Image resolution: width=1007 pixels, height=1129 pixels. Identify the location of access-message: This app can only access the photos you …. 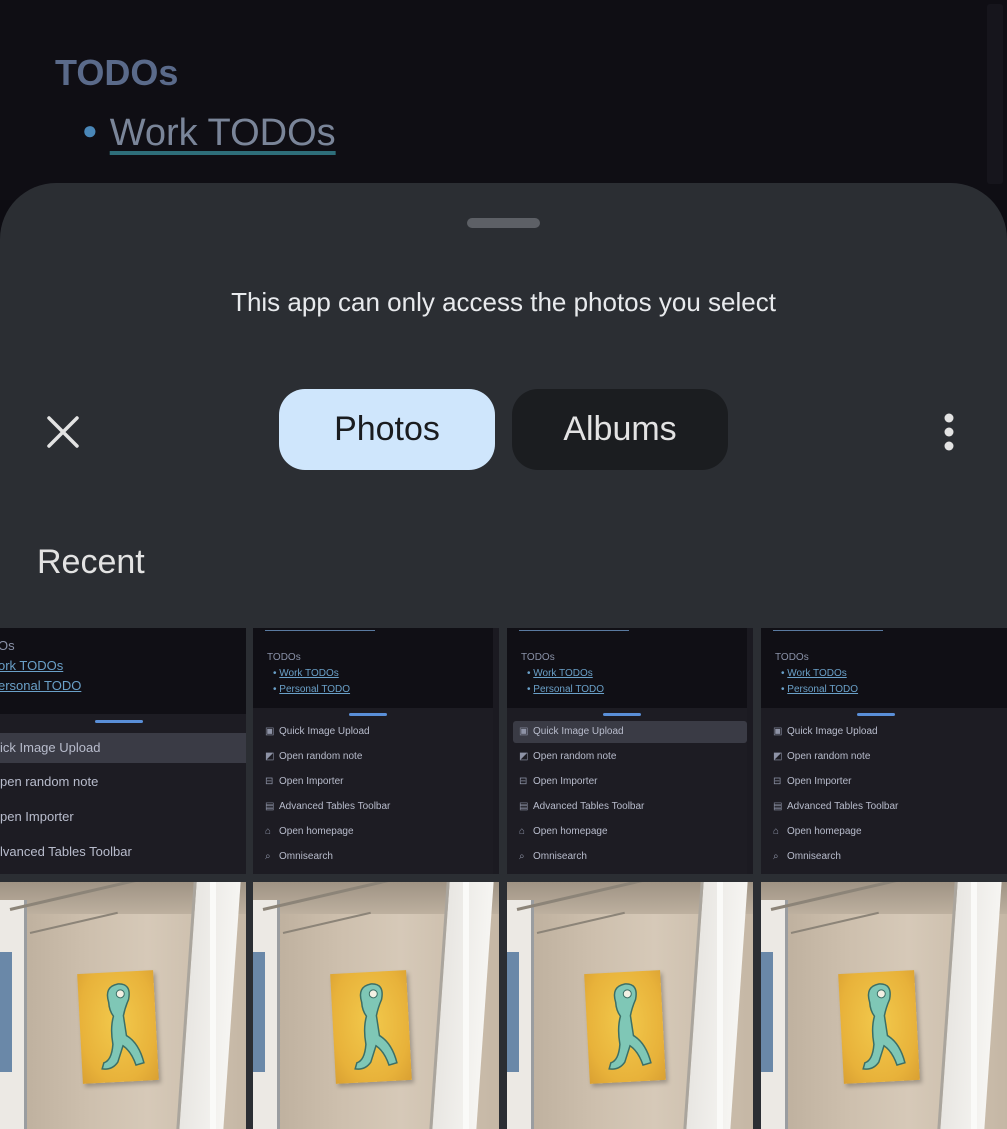
(503, 302).